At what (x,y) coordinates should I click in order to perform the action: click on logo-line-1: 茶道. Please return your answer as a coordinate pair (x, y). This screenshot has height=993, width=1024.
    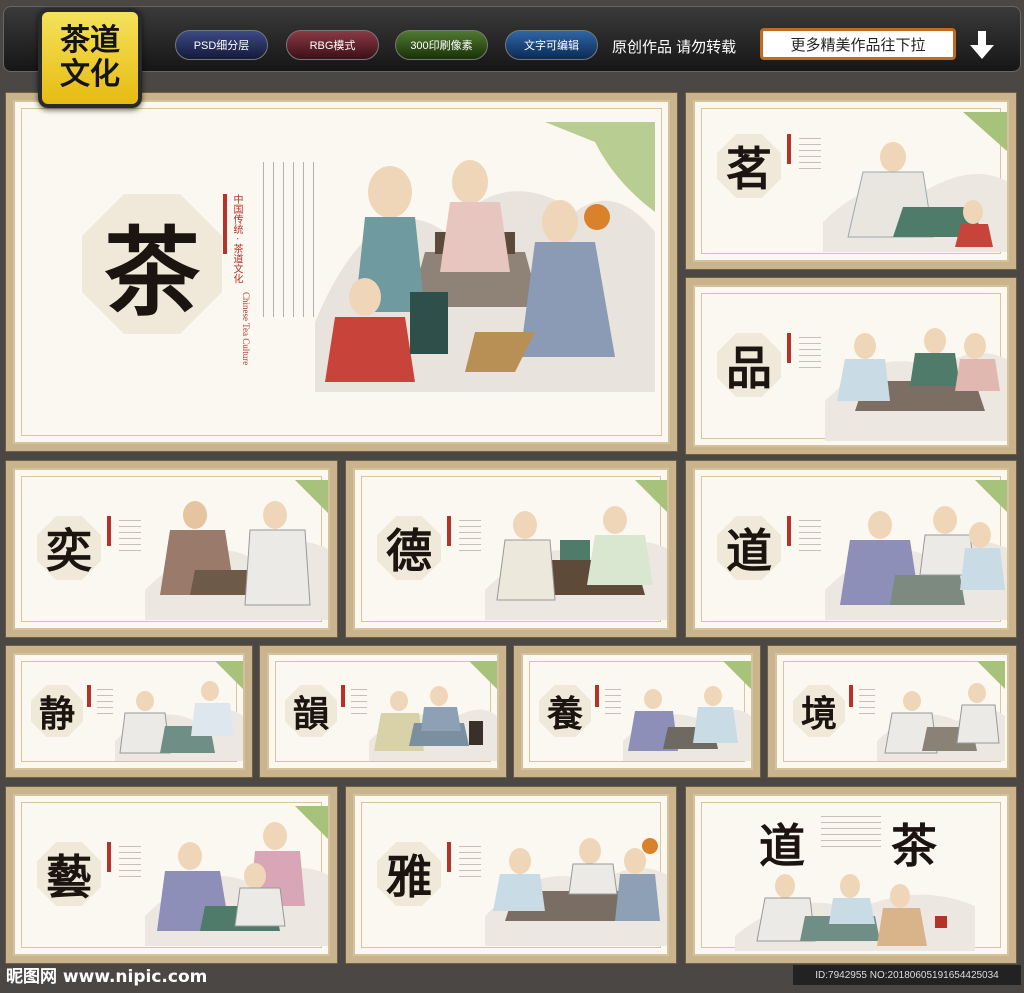
    Looking at the image, I should click on (90, 40).